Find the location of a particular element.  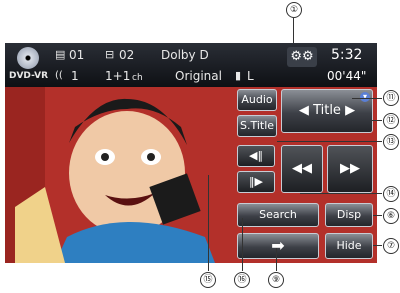

callout-11: ⑪ is located at coordinates (391, 98).